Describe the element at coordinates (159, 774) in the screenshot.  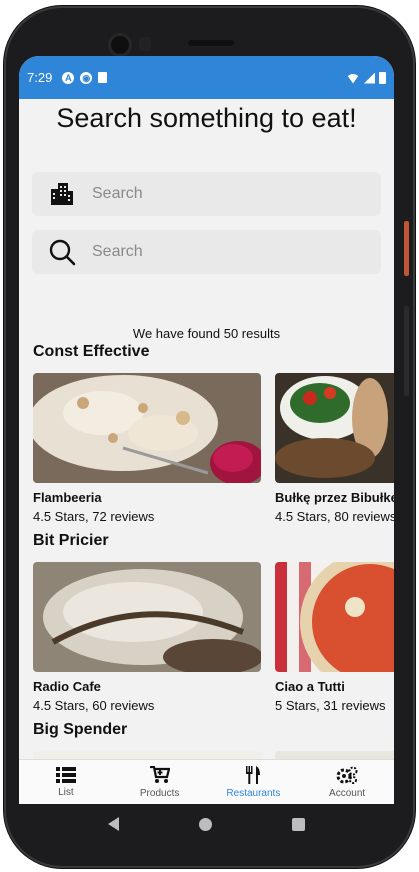
I see `cart-icon` at that location.